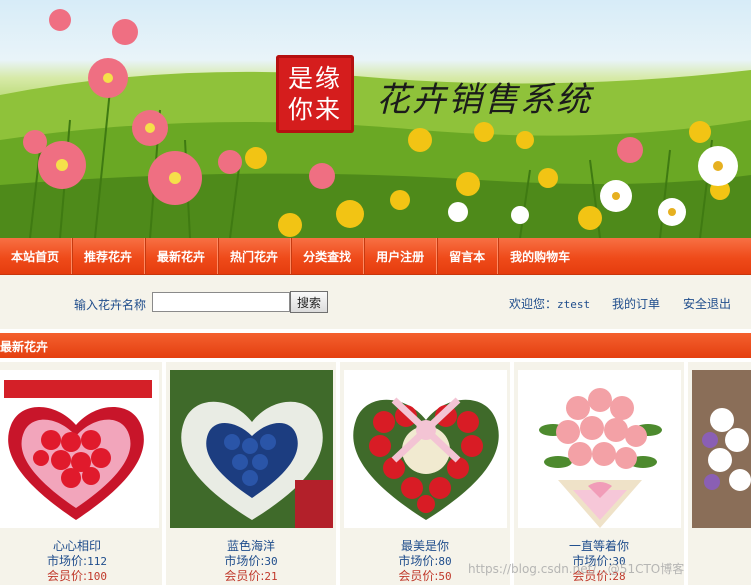 The width and height of the screenshot is (751, 585). I want to click on nav-item-newest: 最新花卉, so click(182, 256).